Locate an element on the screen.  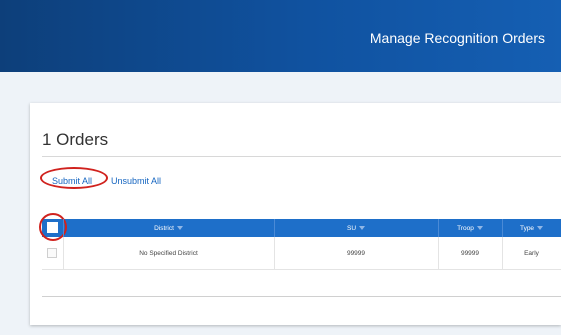
table-row: No Specified District 99999 99999 Early is located at coordinates (301, 253).